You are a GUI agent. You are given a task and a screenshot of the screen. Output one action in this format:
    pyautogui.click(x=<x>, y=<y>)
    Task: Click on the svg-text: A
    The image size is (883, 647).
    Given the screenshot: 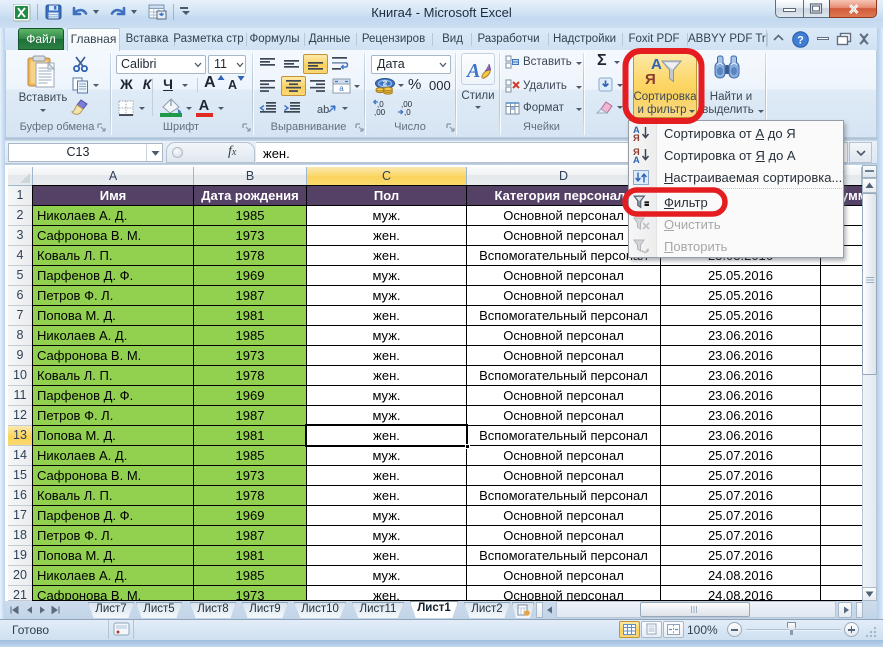 What is the action you would take?
    pyautogui.click(x=472, y=71)
    